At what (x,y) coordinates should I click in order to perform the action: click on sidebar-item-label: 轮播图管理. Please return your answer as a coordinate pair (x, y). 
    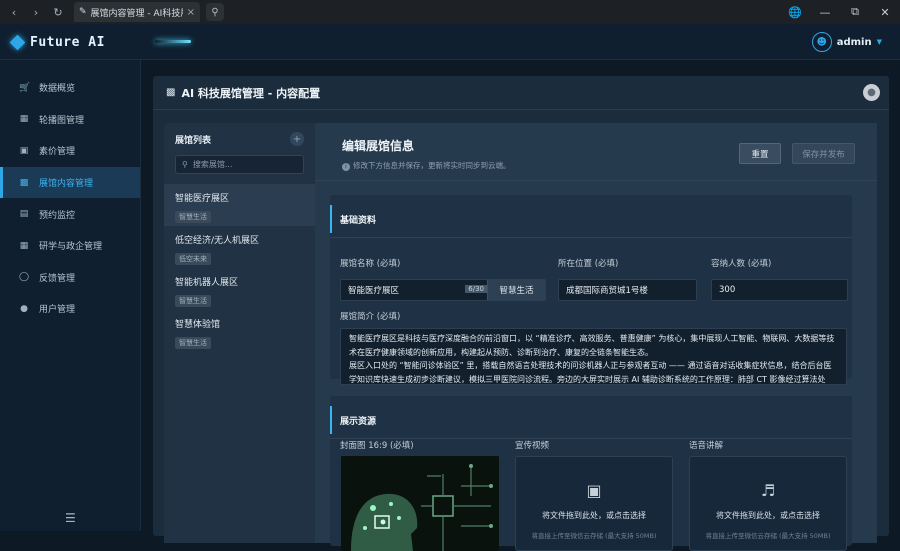
    Looking at the image, I should click on (62, 120).